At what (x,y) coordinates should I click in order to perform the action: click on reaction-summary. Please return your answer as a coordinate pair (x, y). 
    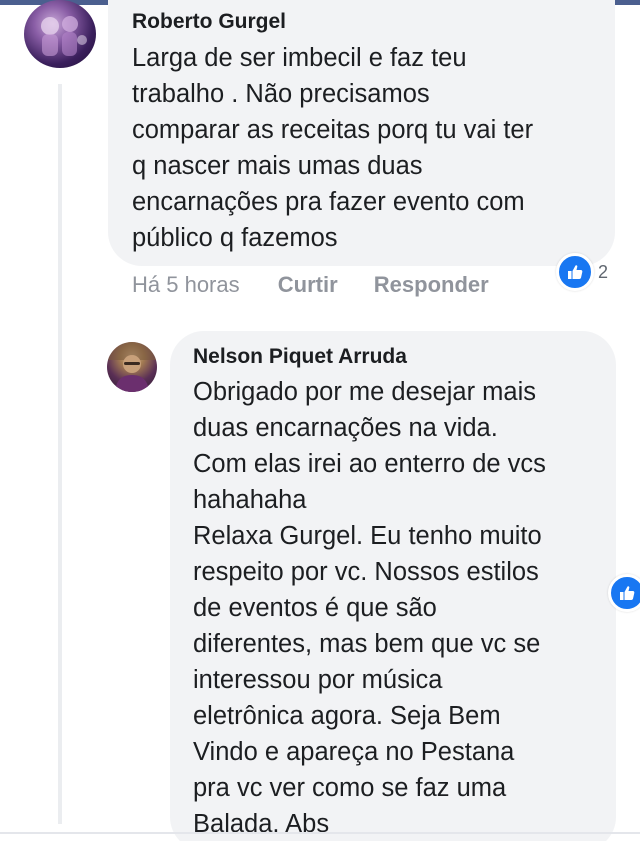
    Looking at the image, I should click on (624, 593).